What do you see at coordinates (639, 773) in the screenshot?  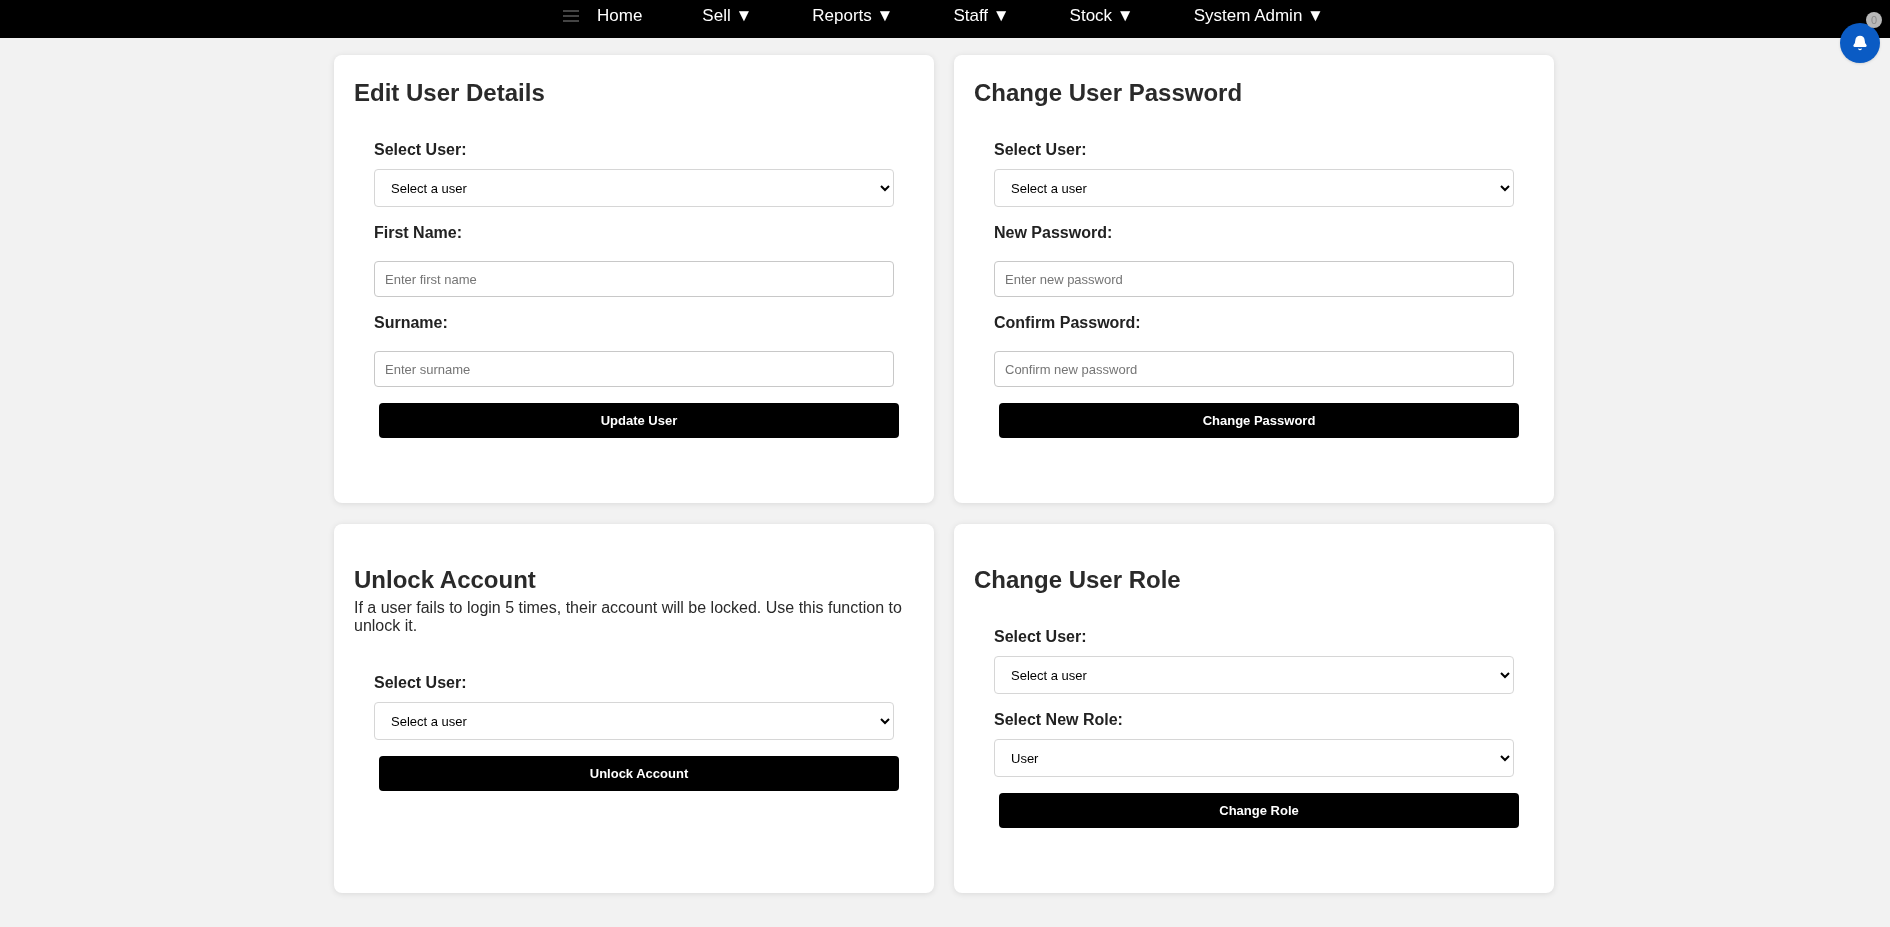 I see `submit-button: Unlock Account` at bounding box center [639, 773].